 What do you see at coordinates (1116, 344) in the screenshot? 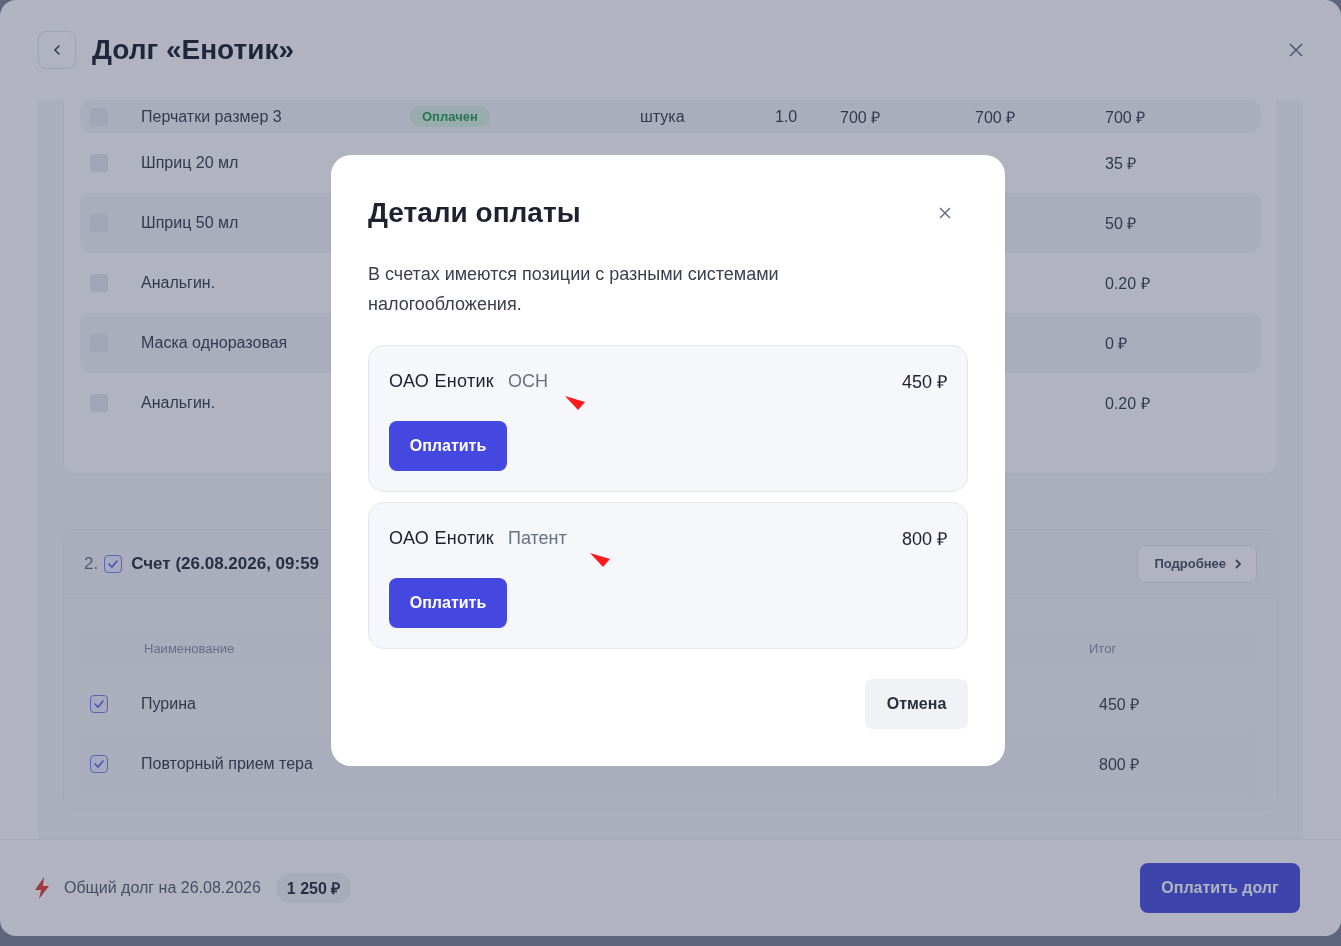
I see `total-cell-text: 0 ₽` at bounding box center [1116, 344].